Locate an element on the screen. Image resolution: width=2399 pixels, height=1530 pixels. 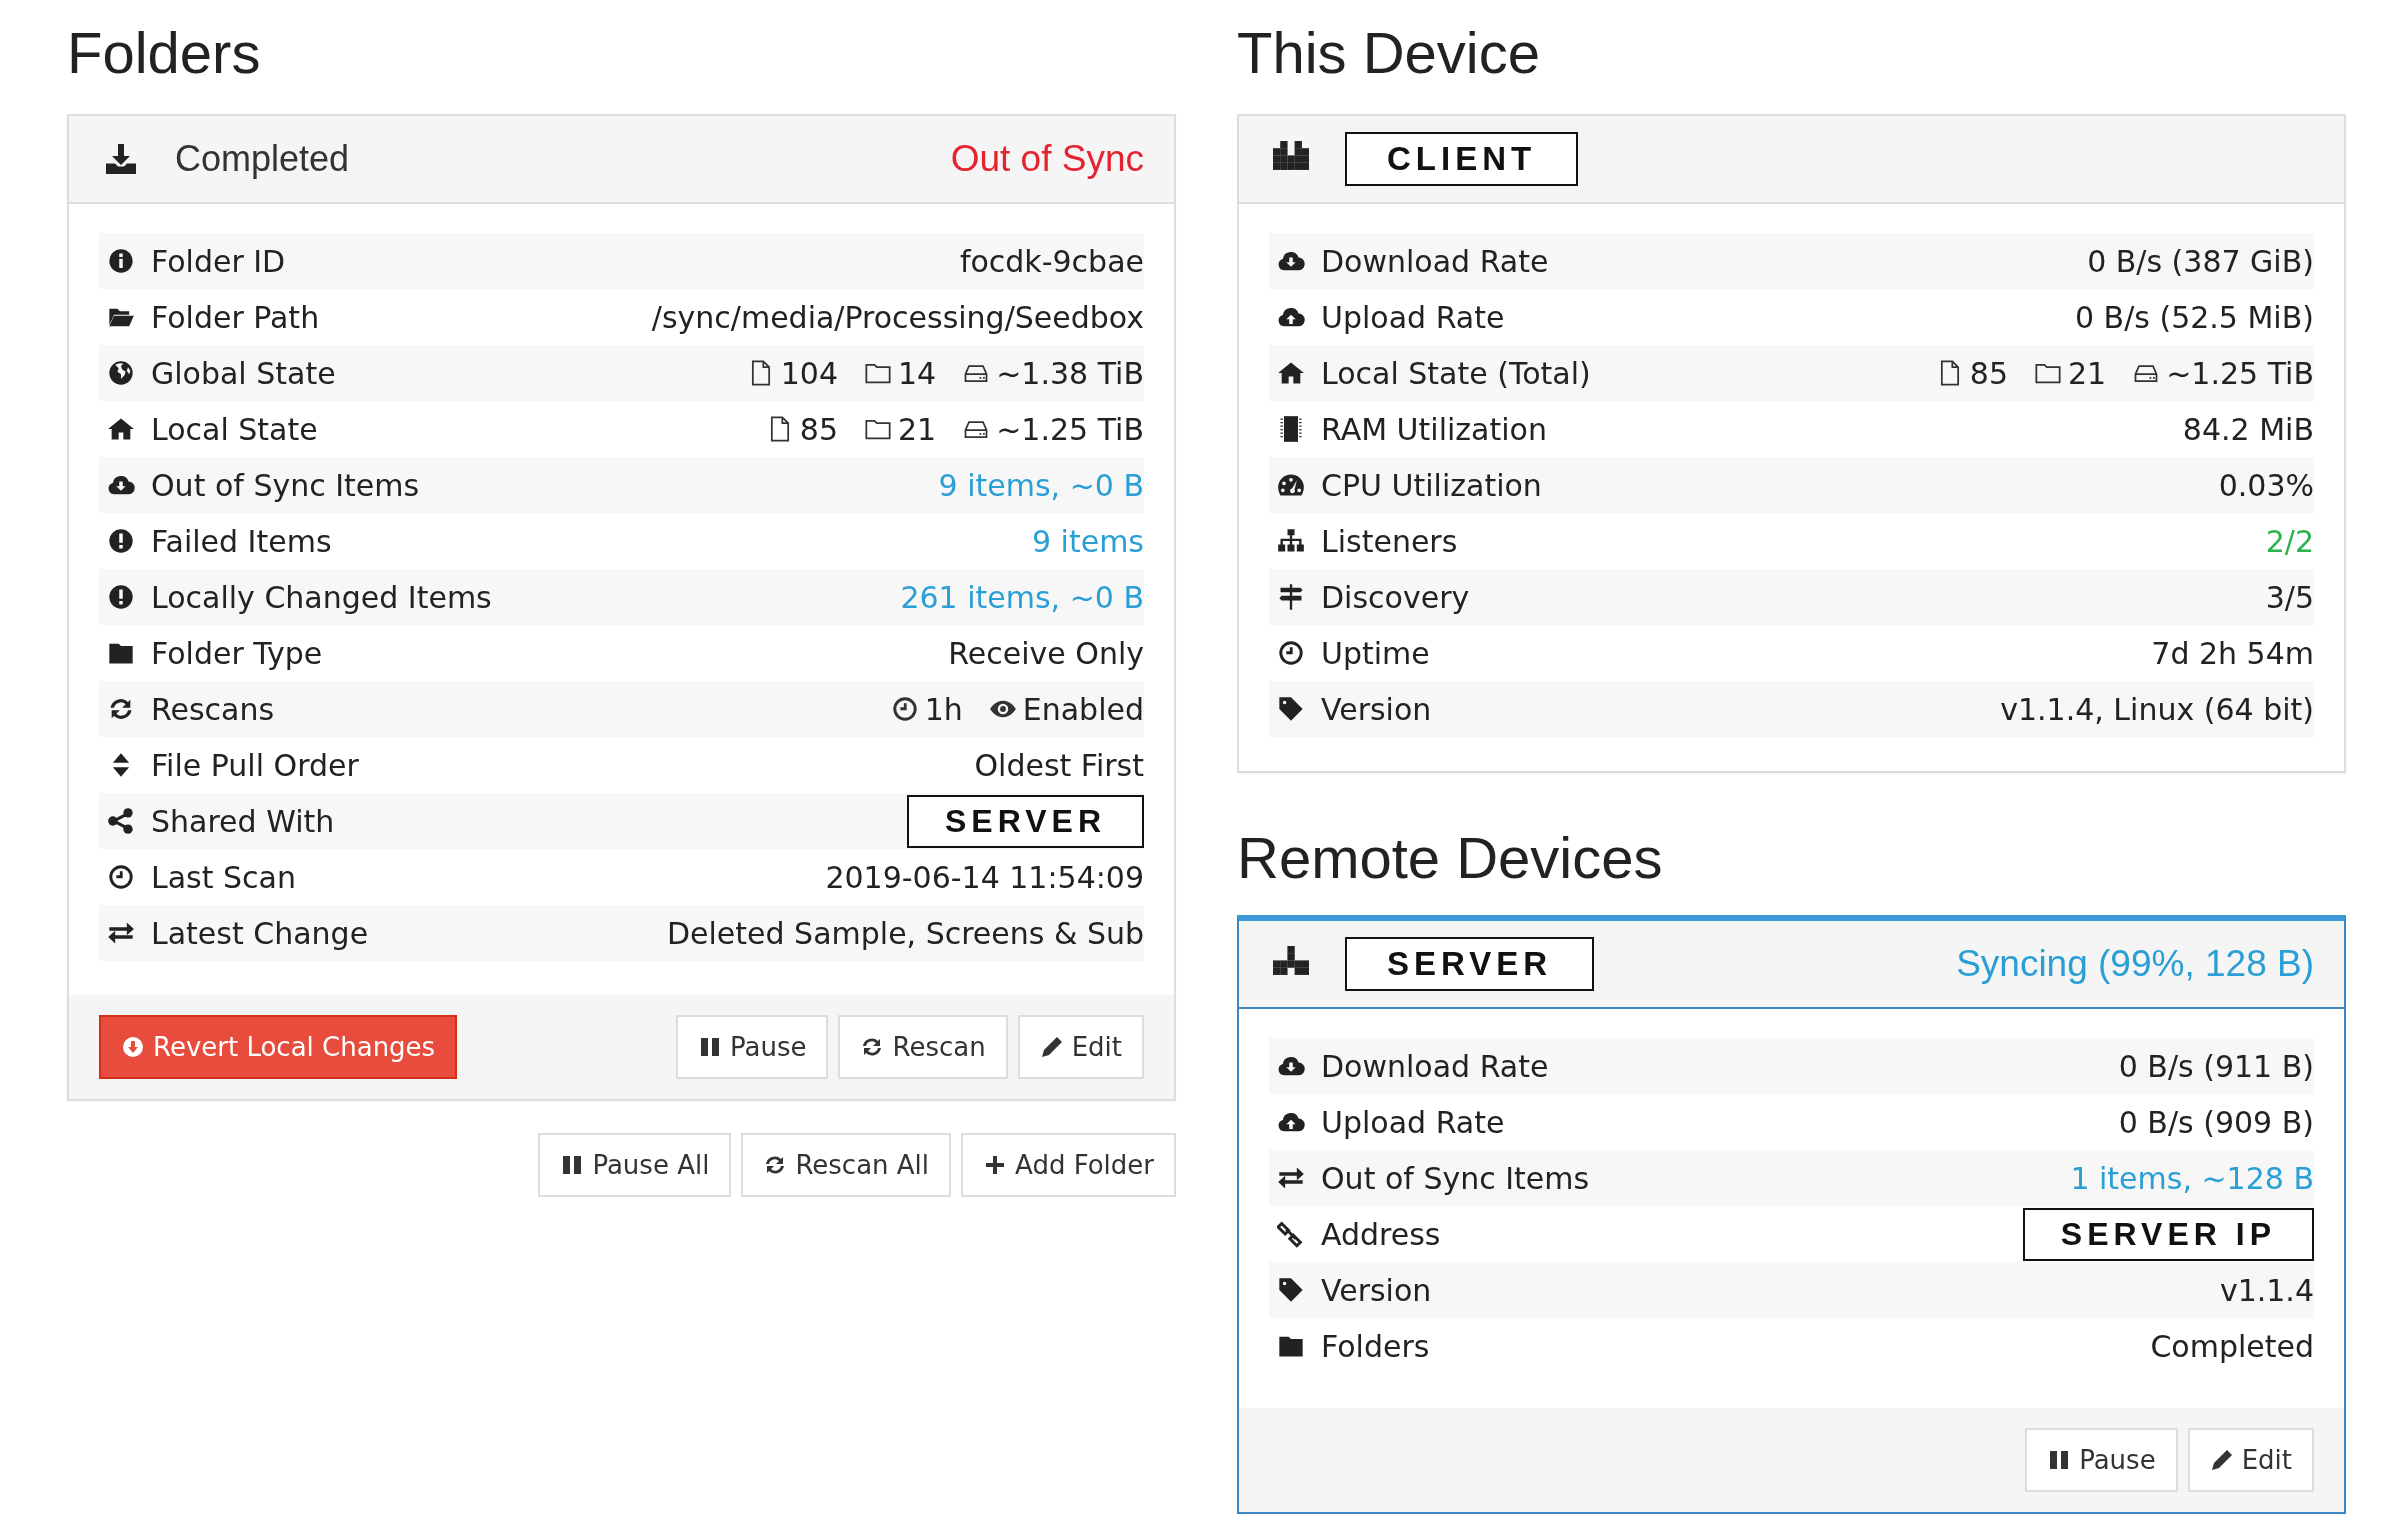
folder-name: Completed is located at coordinates (262, 159).